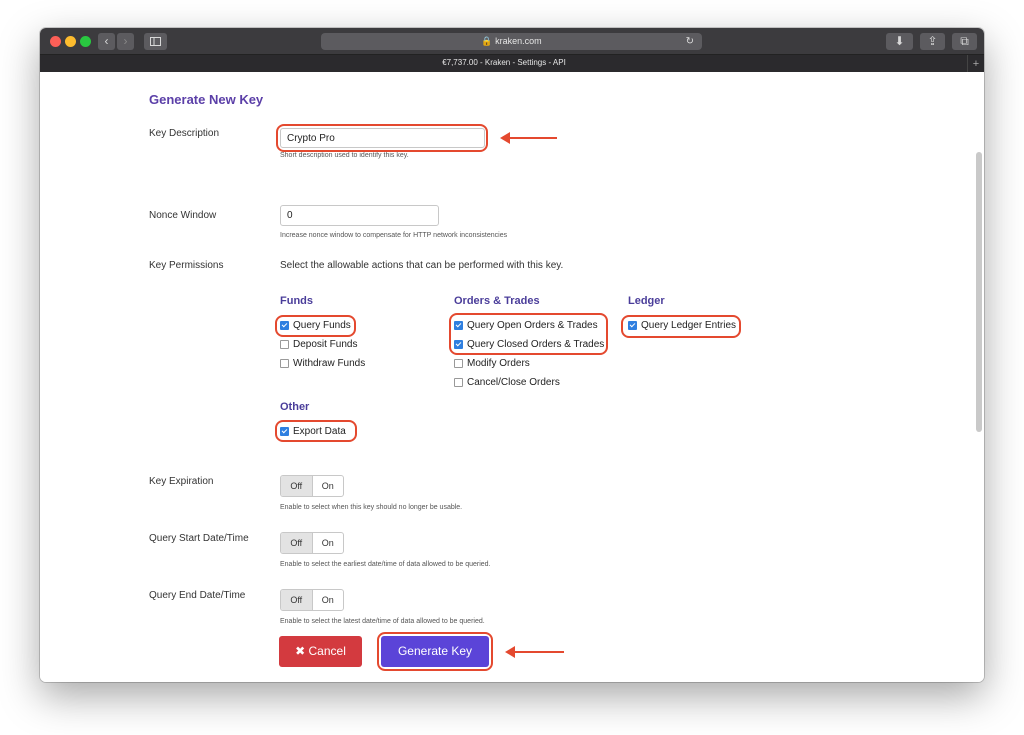 Image resolution: width=1024 pixels, height=735 pixels. Describe the element at coordinates (681, 326) in the screenshot. I see `highlight-query-ledger` at that location.